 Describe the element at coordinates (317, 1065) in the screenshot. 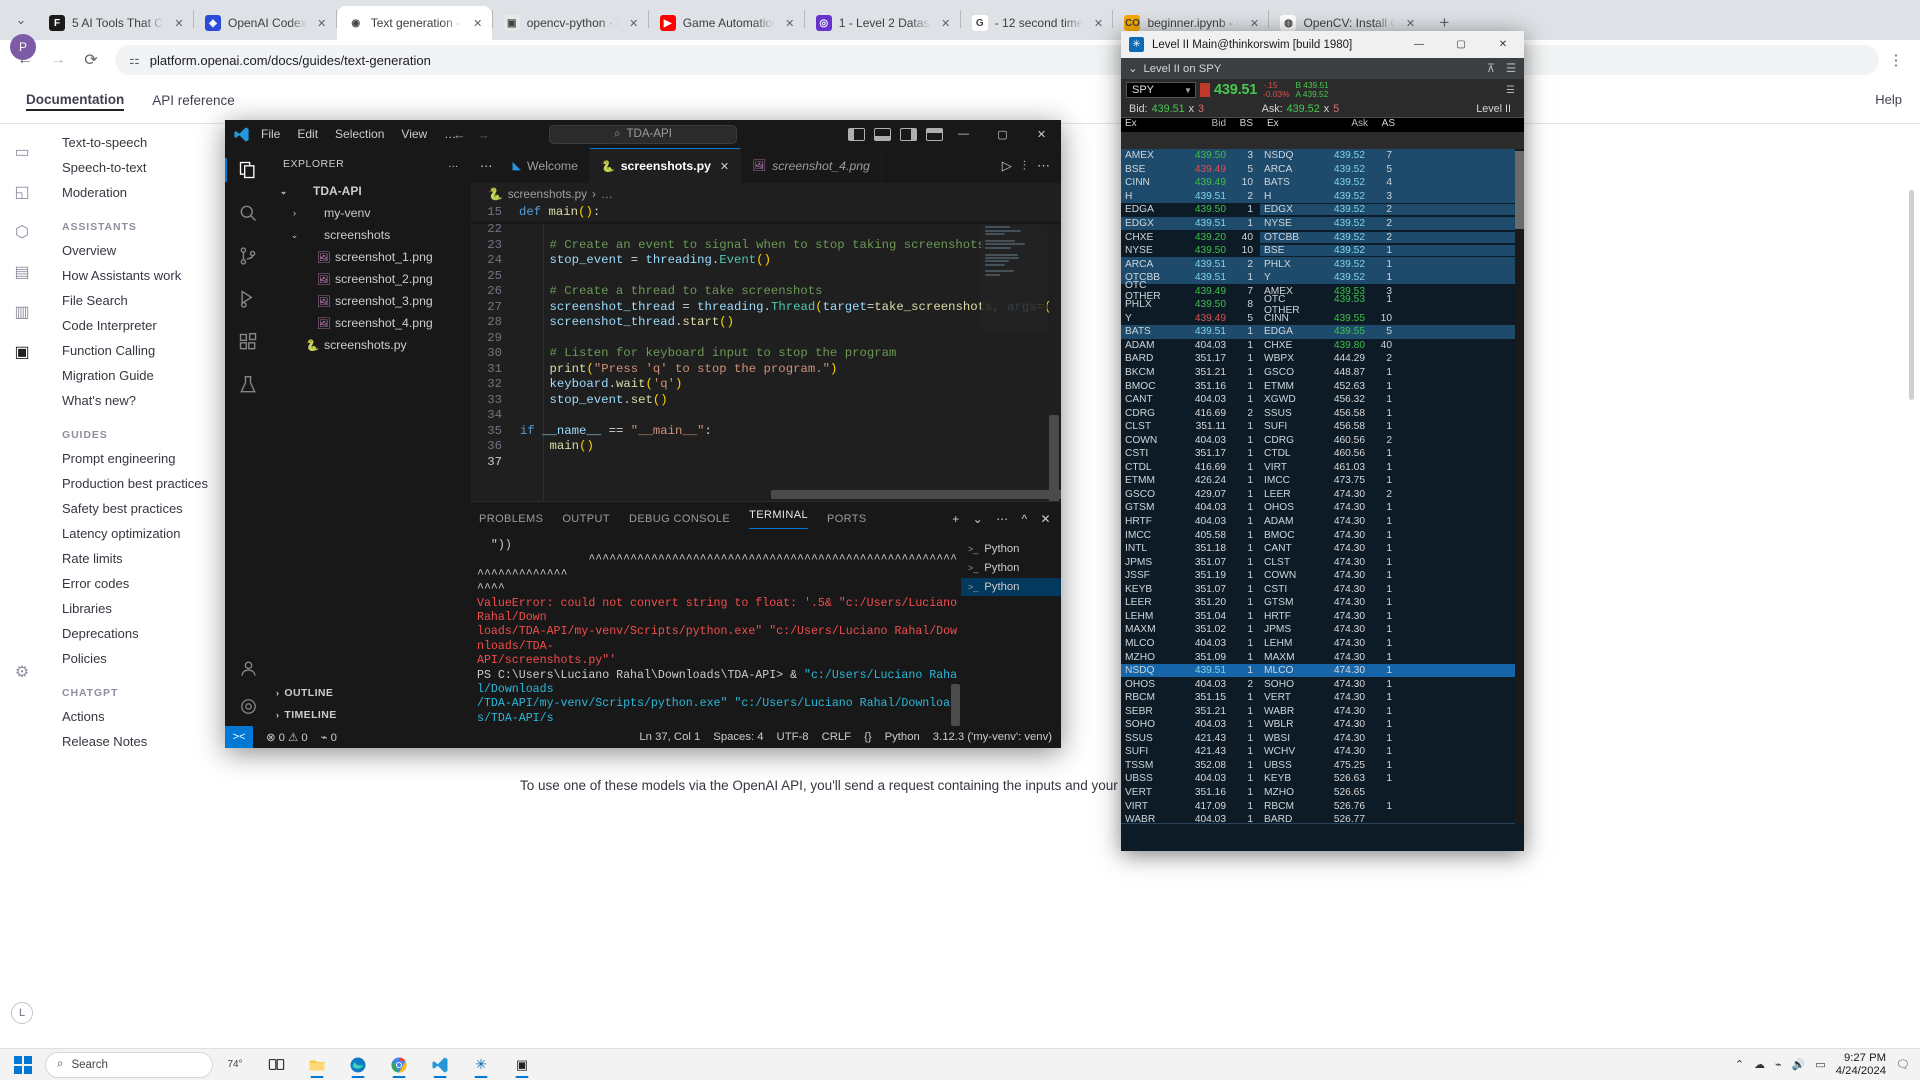

I see `file-explorer-button` at that location.